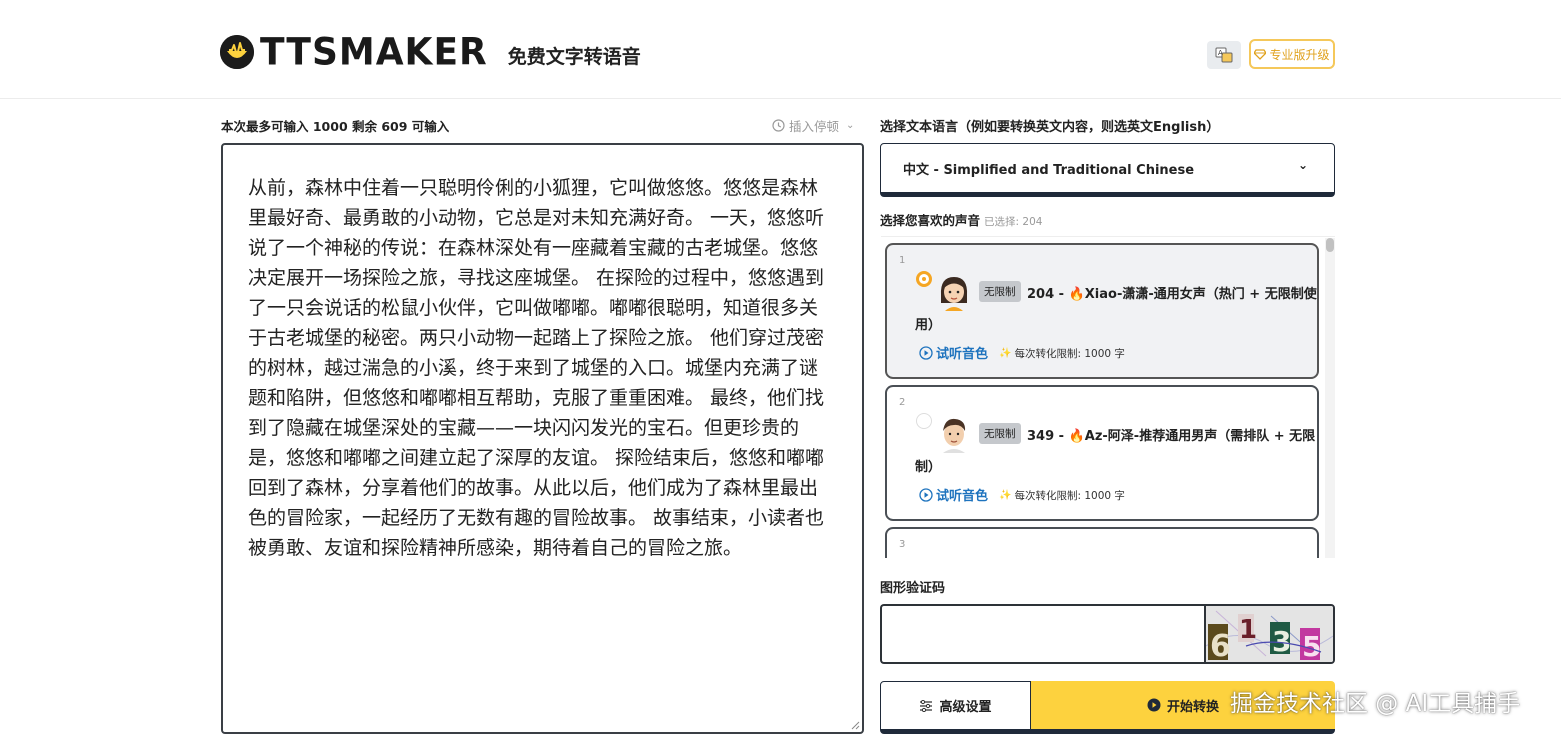 The image size is (1561, 734). What do you see at coordinates (1220, 53) in the screenshot?
I see `svg-text: A` at bounding box center [1220, 53].